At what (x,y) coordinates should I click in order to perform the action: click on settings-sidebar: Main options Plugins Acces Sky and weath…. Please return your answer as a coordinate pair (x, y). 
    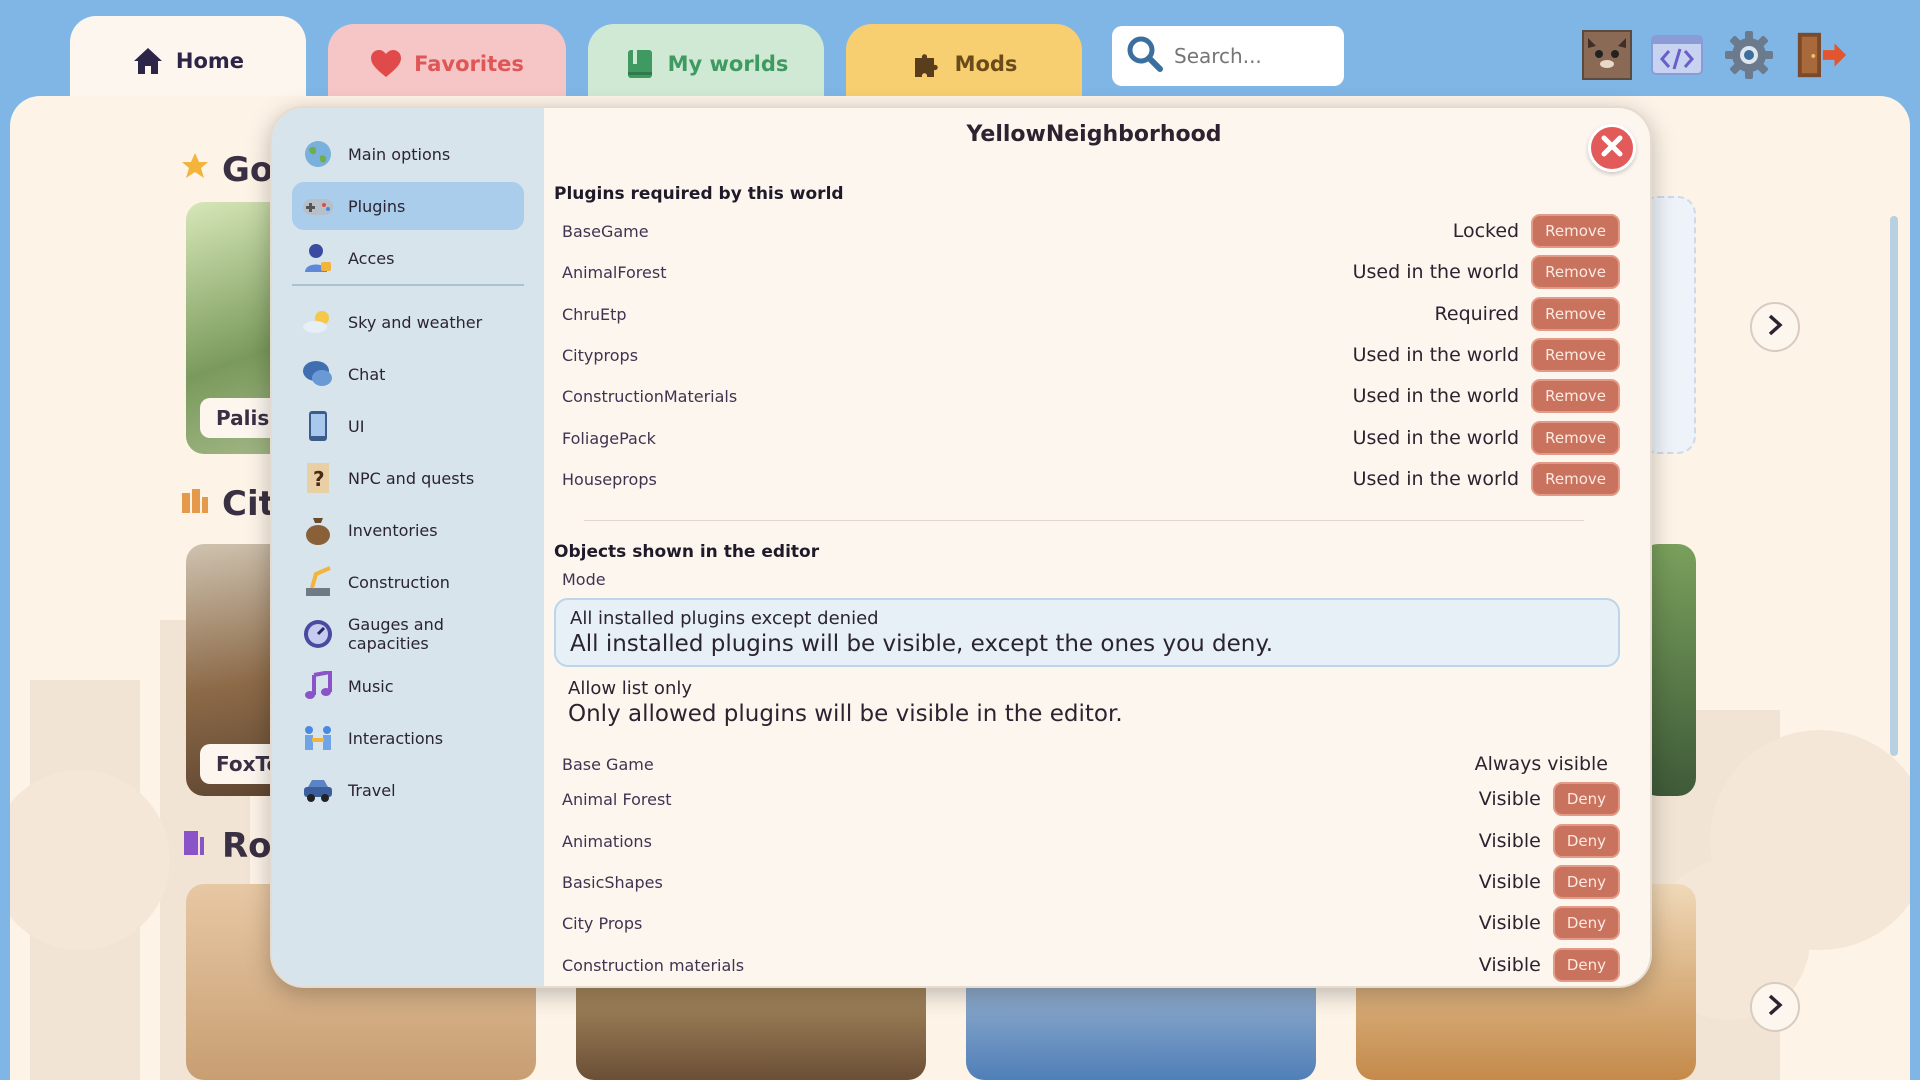
    Looking at the image, I should click on (408, 547).